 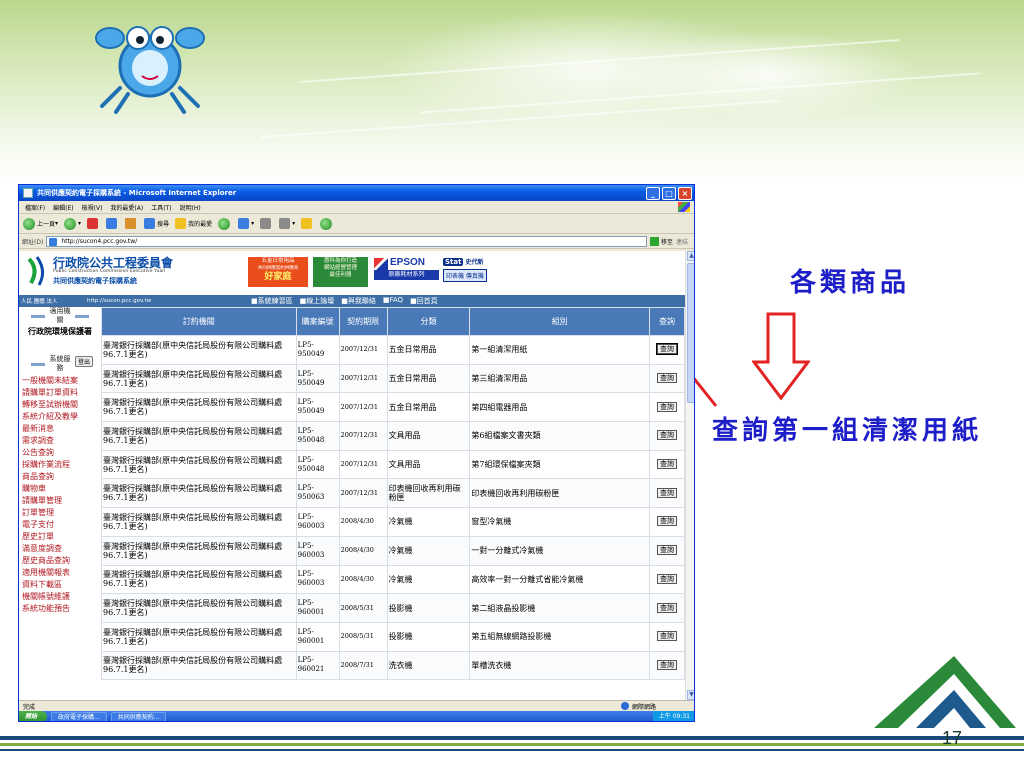 I want to click on folder-button, so click(x=307, y=223).